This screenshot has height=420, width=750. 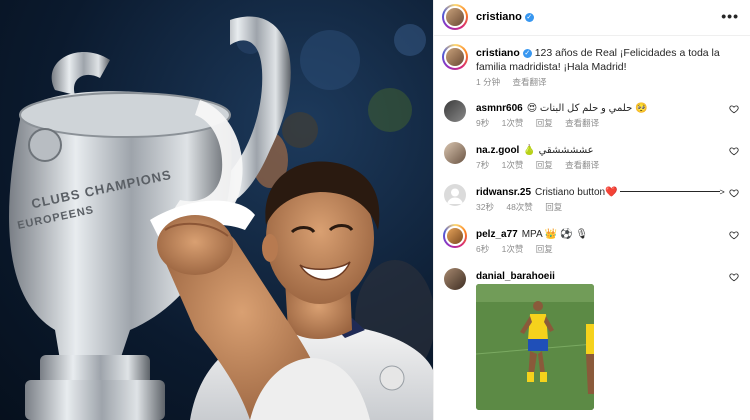 I want to click on caption-username: cristiano, so click(x=498, y=53).